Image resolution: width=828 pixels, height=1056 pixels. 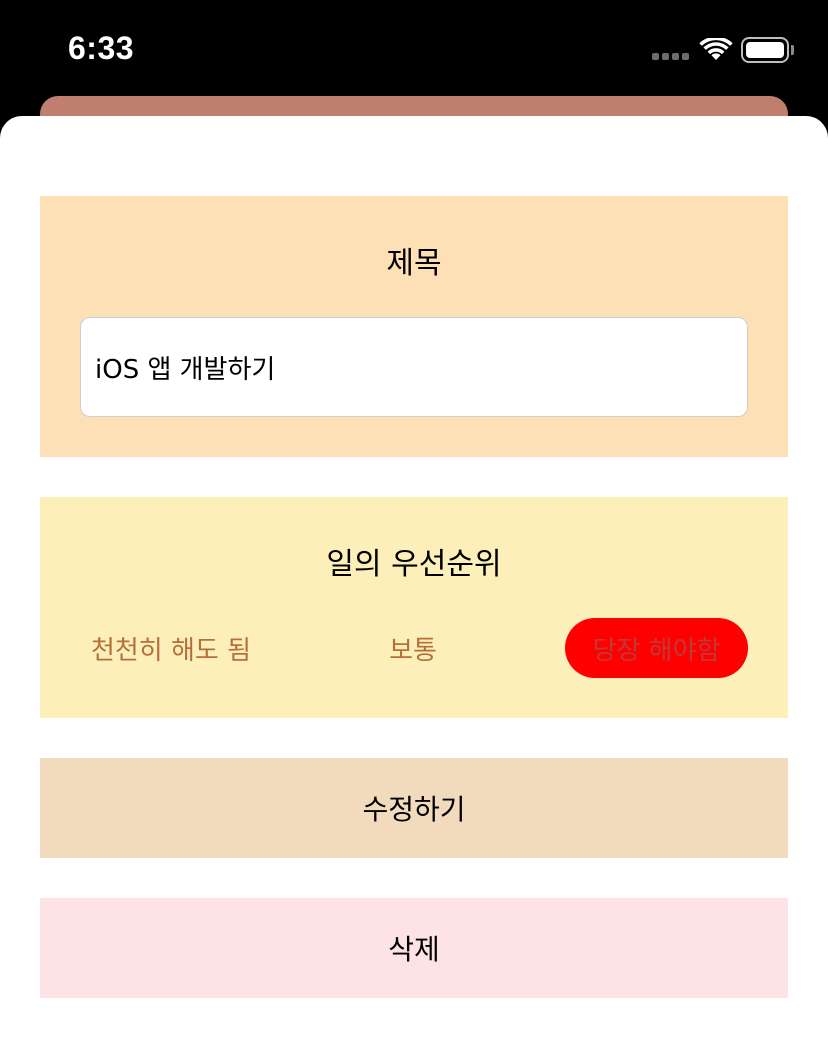 I want to click on battery-level-fill, so click(x=765, y=50).